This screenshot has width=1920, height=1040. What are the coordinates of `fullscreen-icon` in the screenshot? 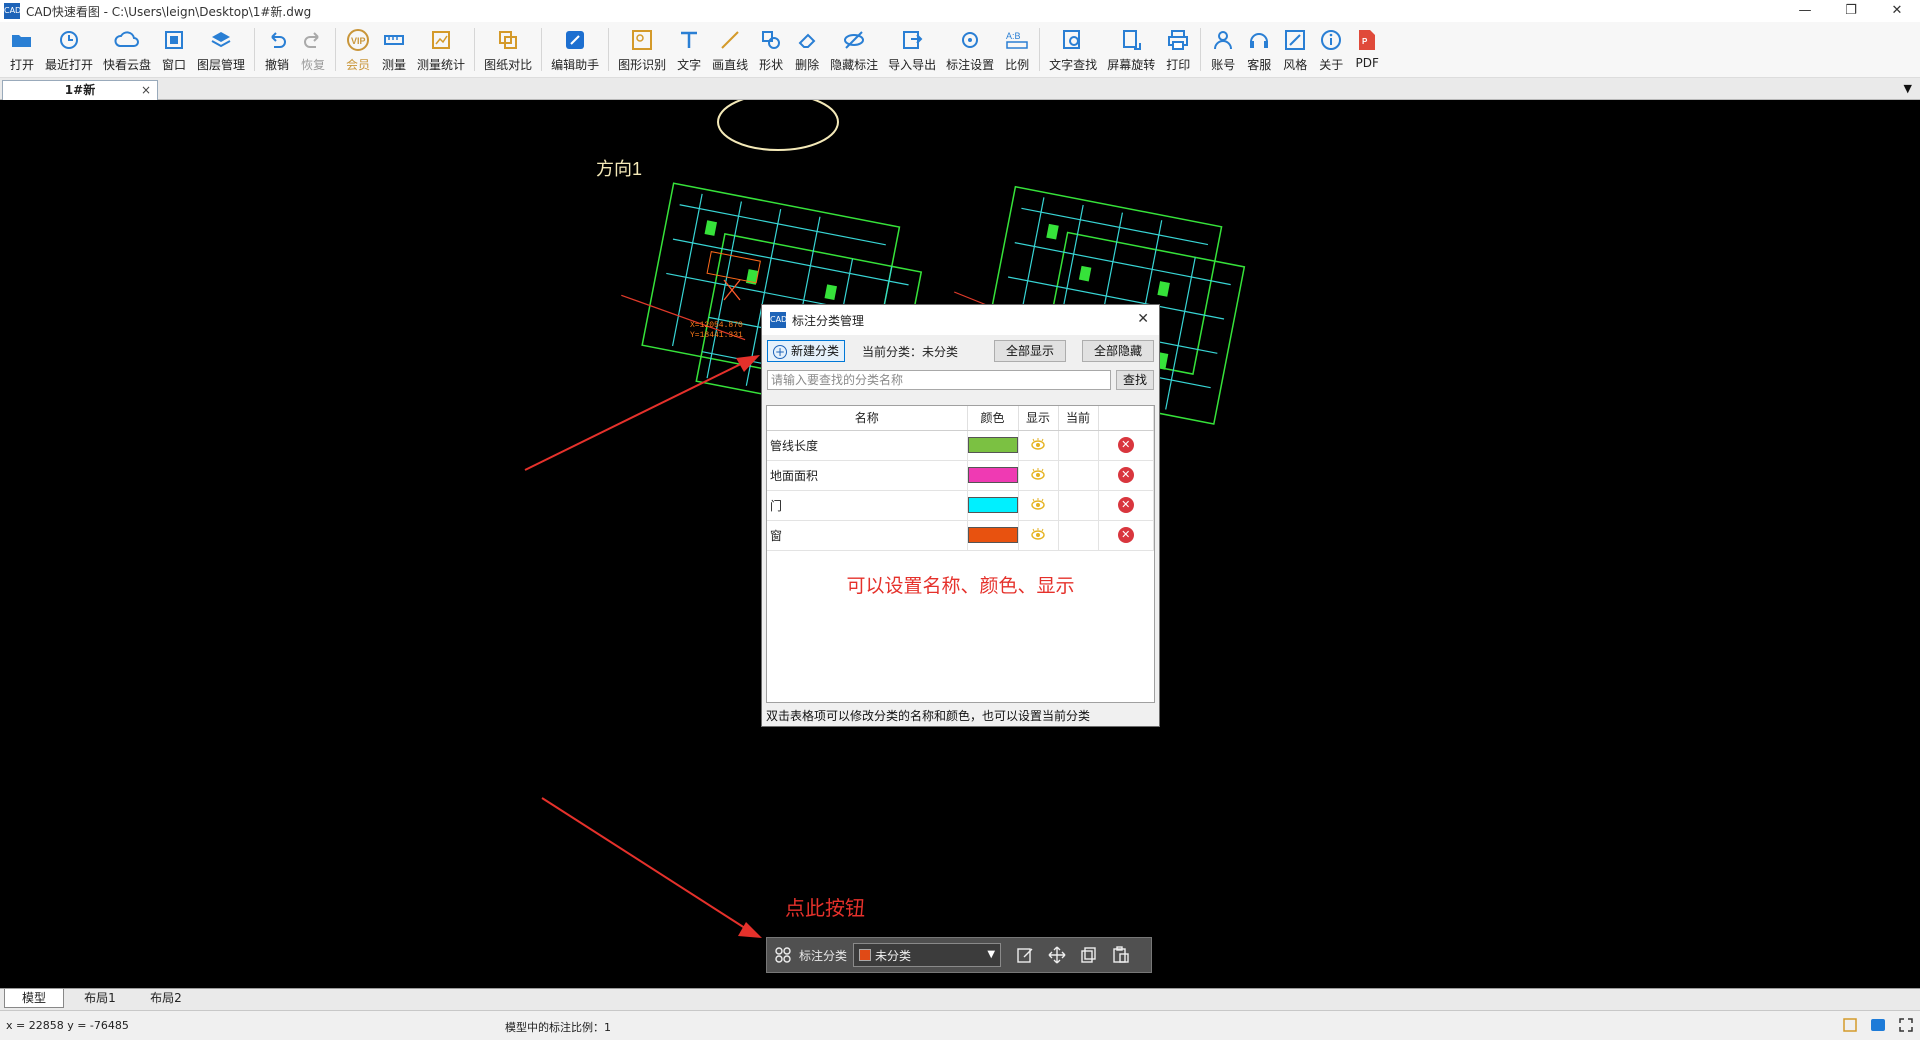 It's located at (1906, 1025).